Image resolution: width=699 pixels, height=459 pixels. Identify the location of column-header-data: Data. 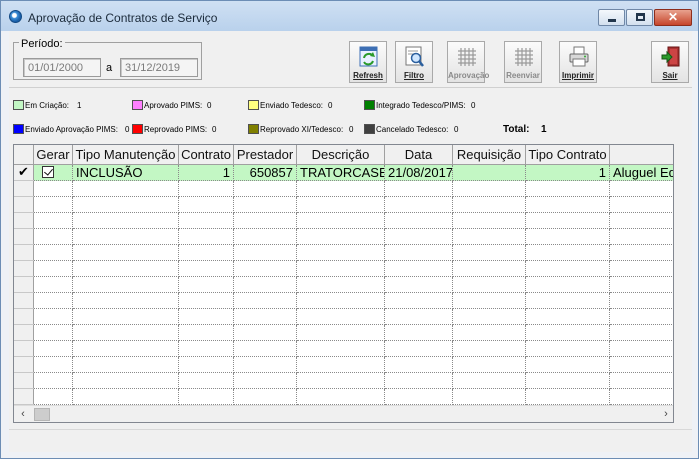
(419, 155).